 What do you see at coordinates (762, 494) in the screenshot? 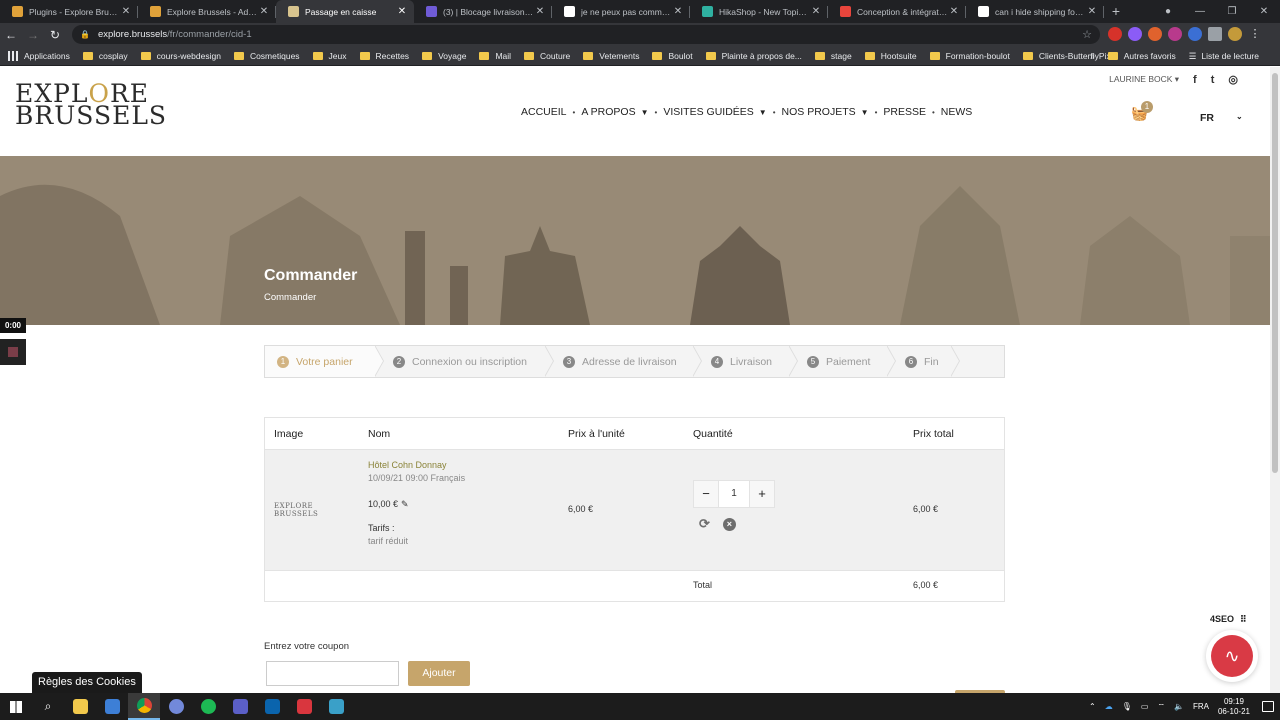
I see `increase-quantity-button: +` at bounding box center [762, 494].